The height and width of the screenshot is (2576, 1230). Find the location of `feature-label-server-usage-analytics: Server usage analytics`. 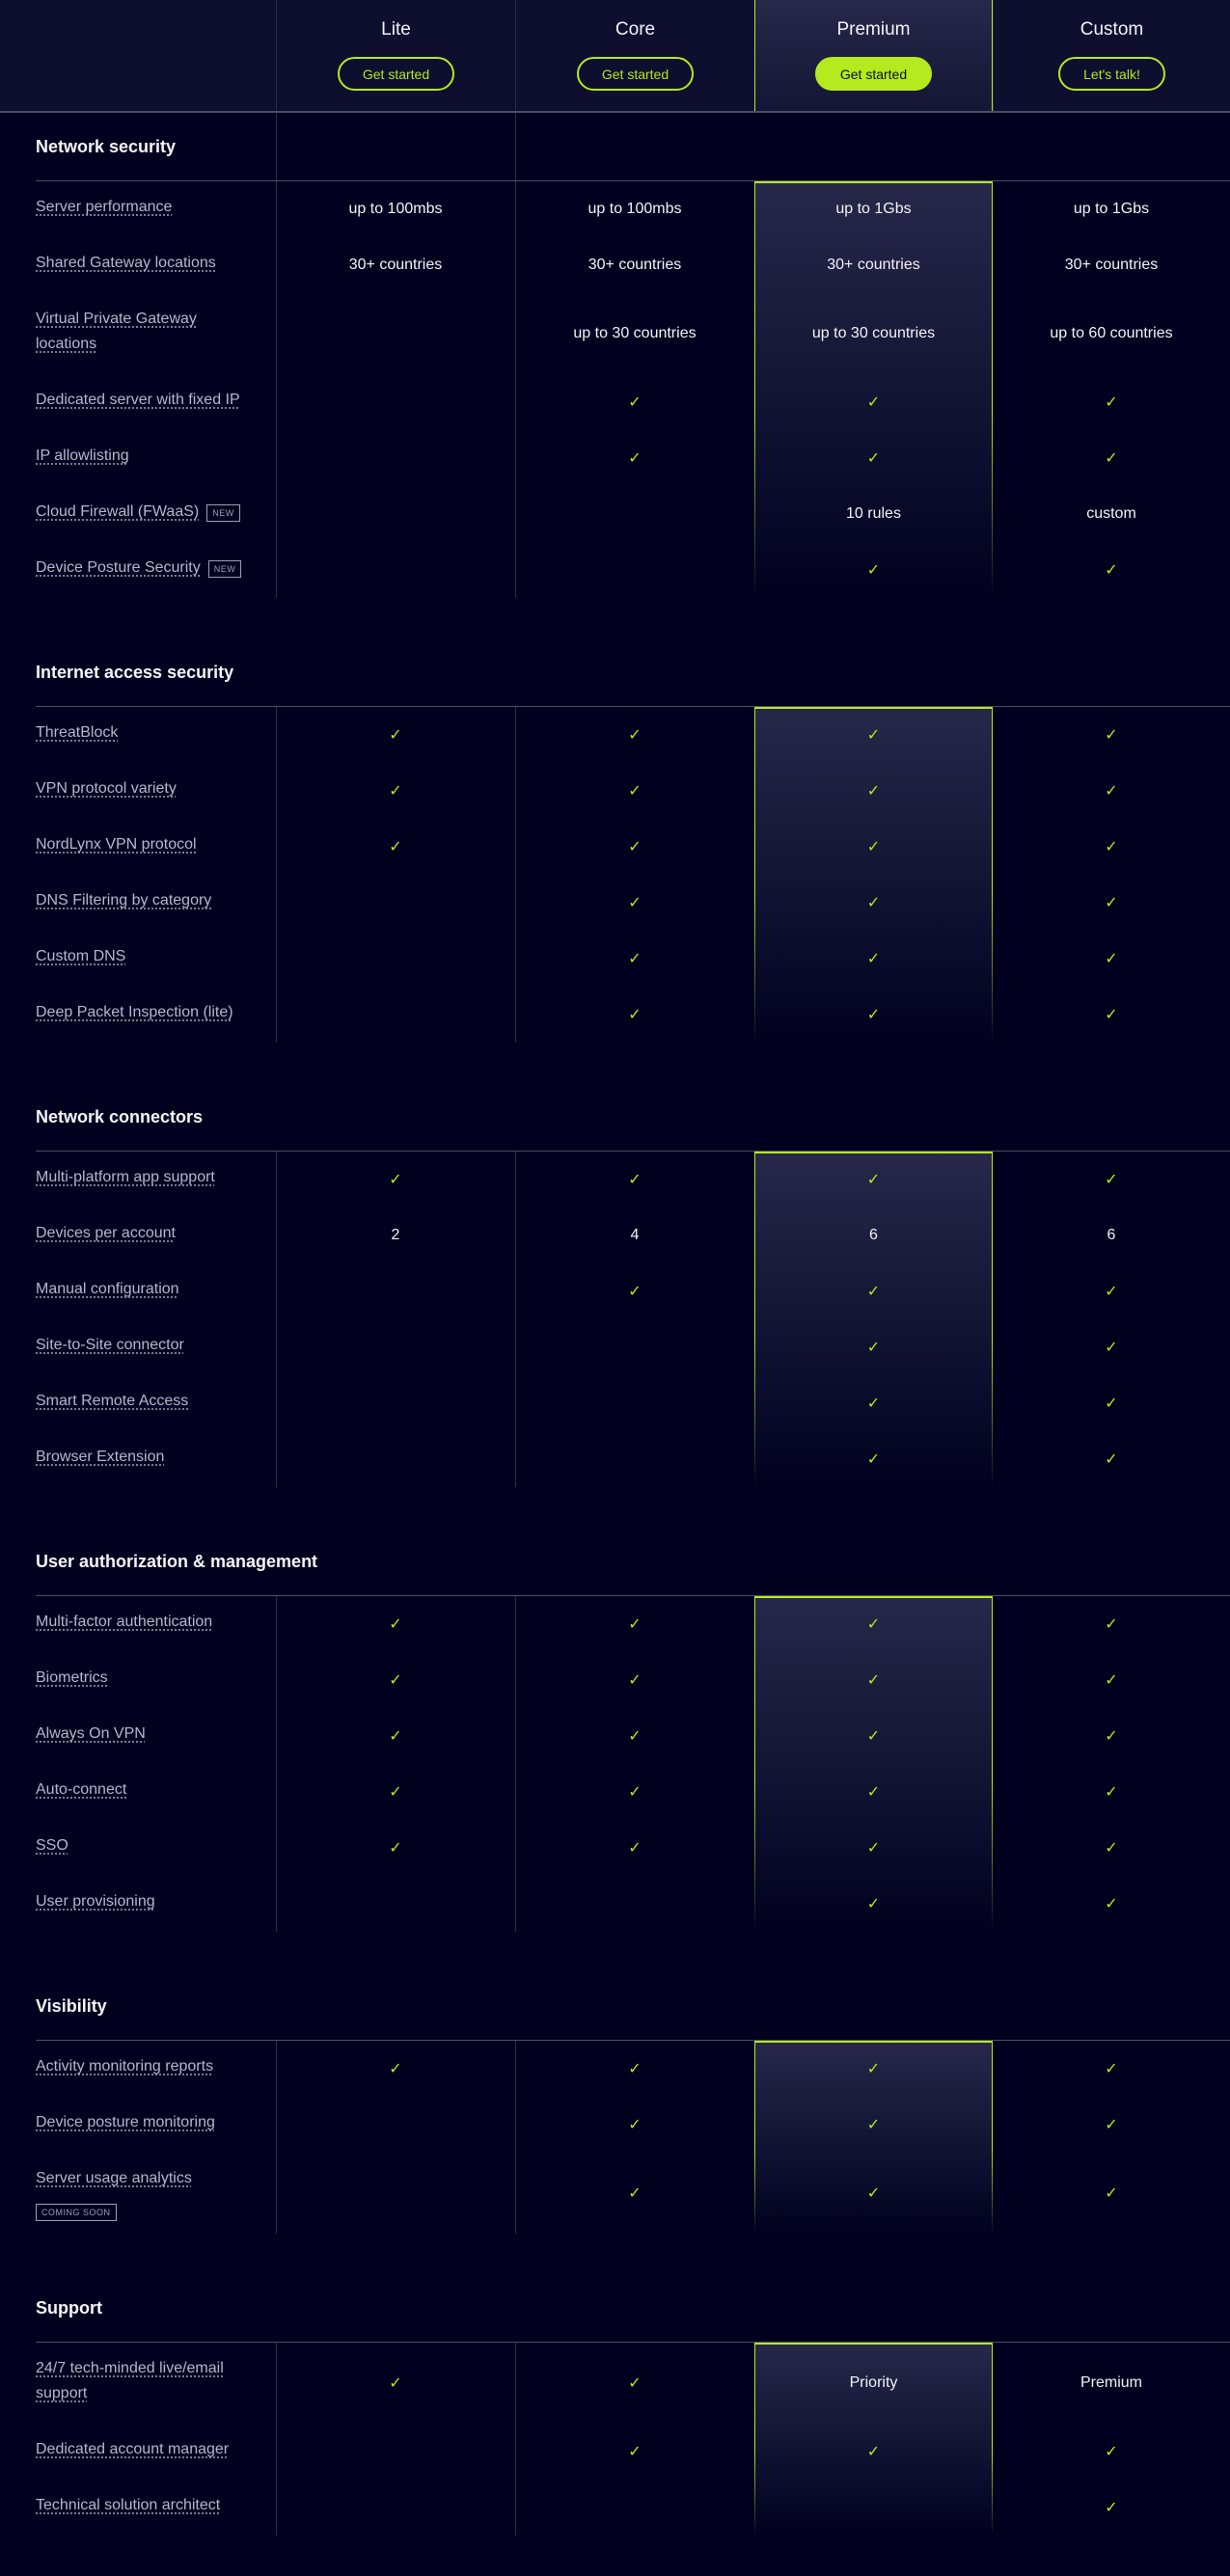

feature-label-server-usage-analytics: Server usage analytics is located at coordinates (114, 2178).